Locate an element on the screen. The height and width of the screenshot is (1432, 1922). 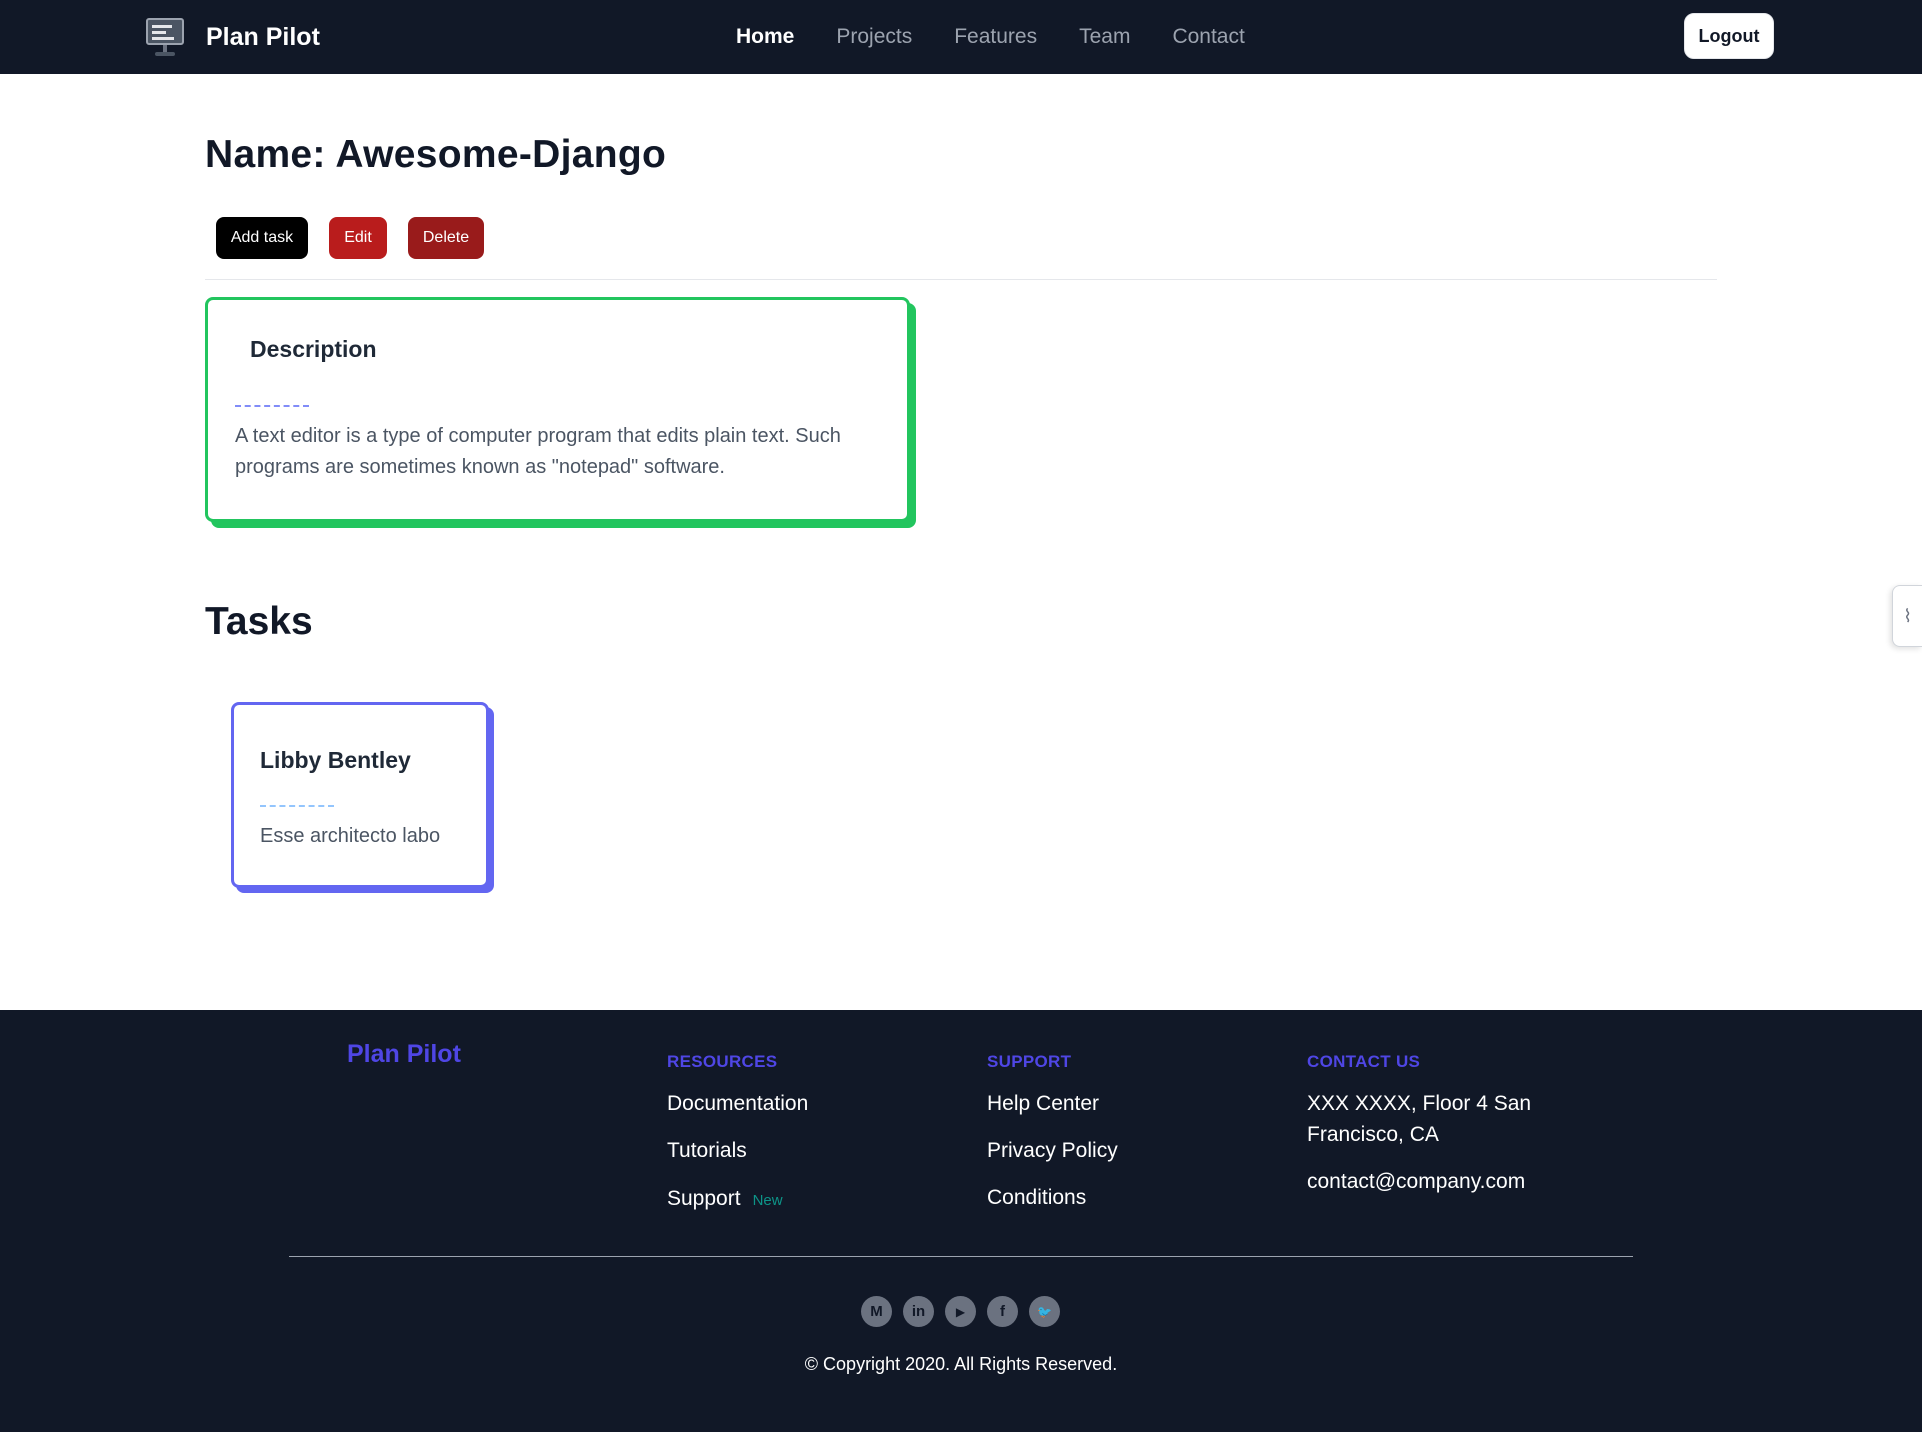
contact-address-line2: Francisco, CA is located at coordinates (1373, 1134).